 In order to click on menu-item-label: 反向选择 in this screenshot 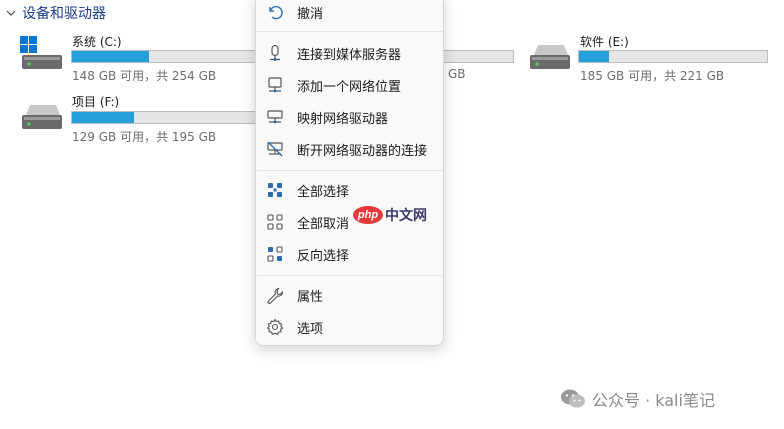, I will do `click(323, 256)`.